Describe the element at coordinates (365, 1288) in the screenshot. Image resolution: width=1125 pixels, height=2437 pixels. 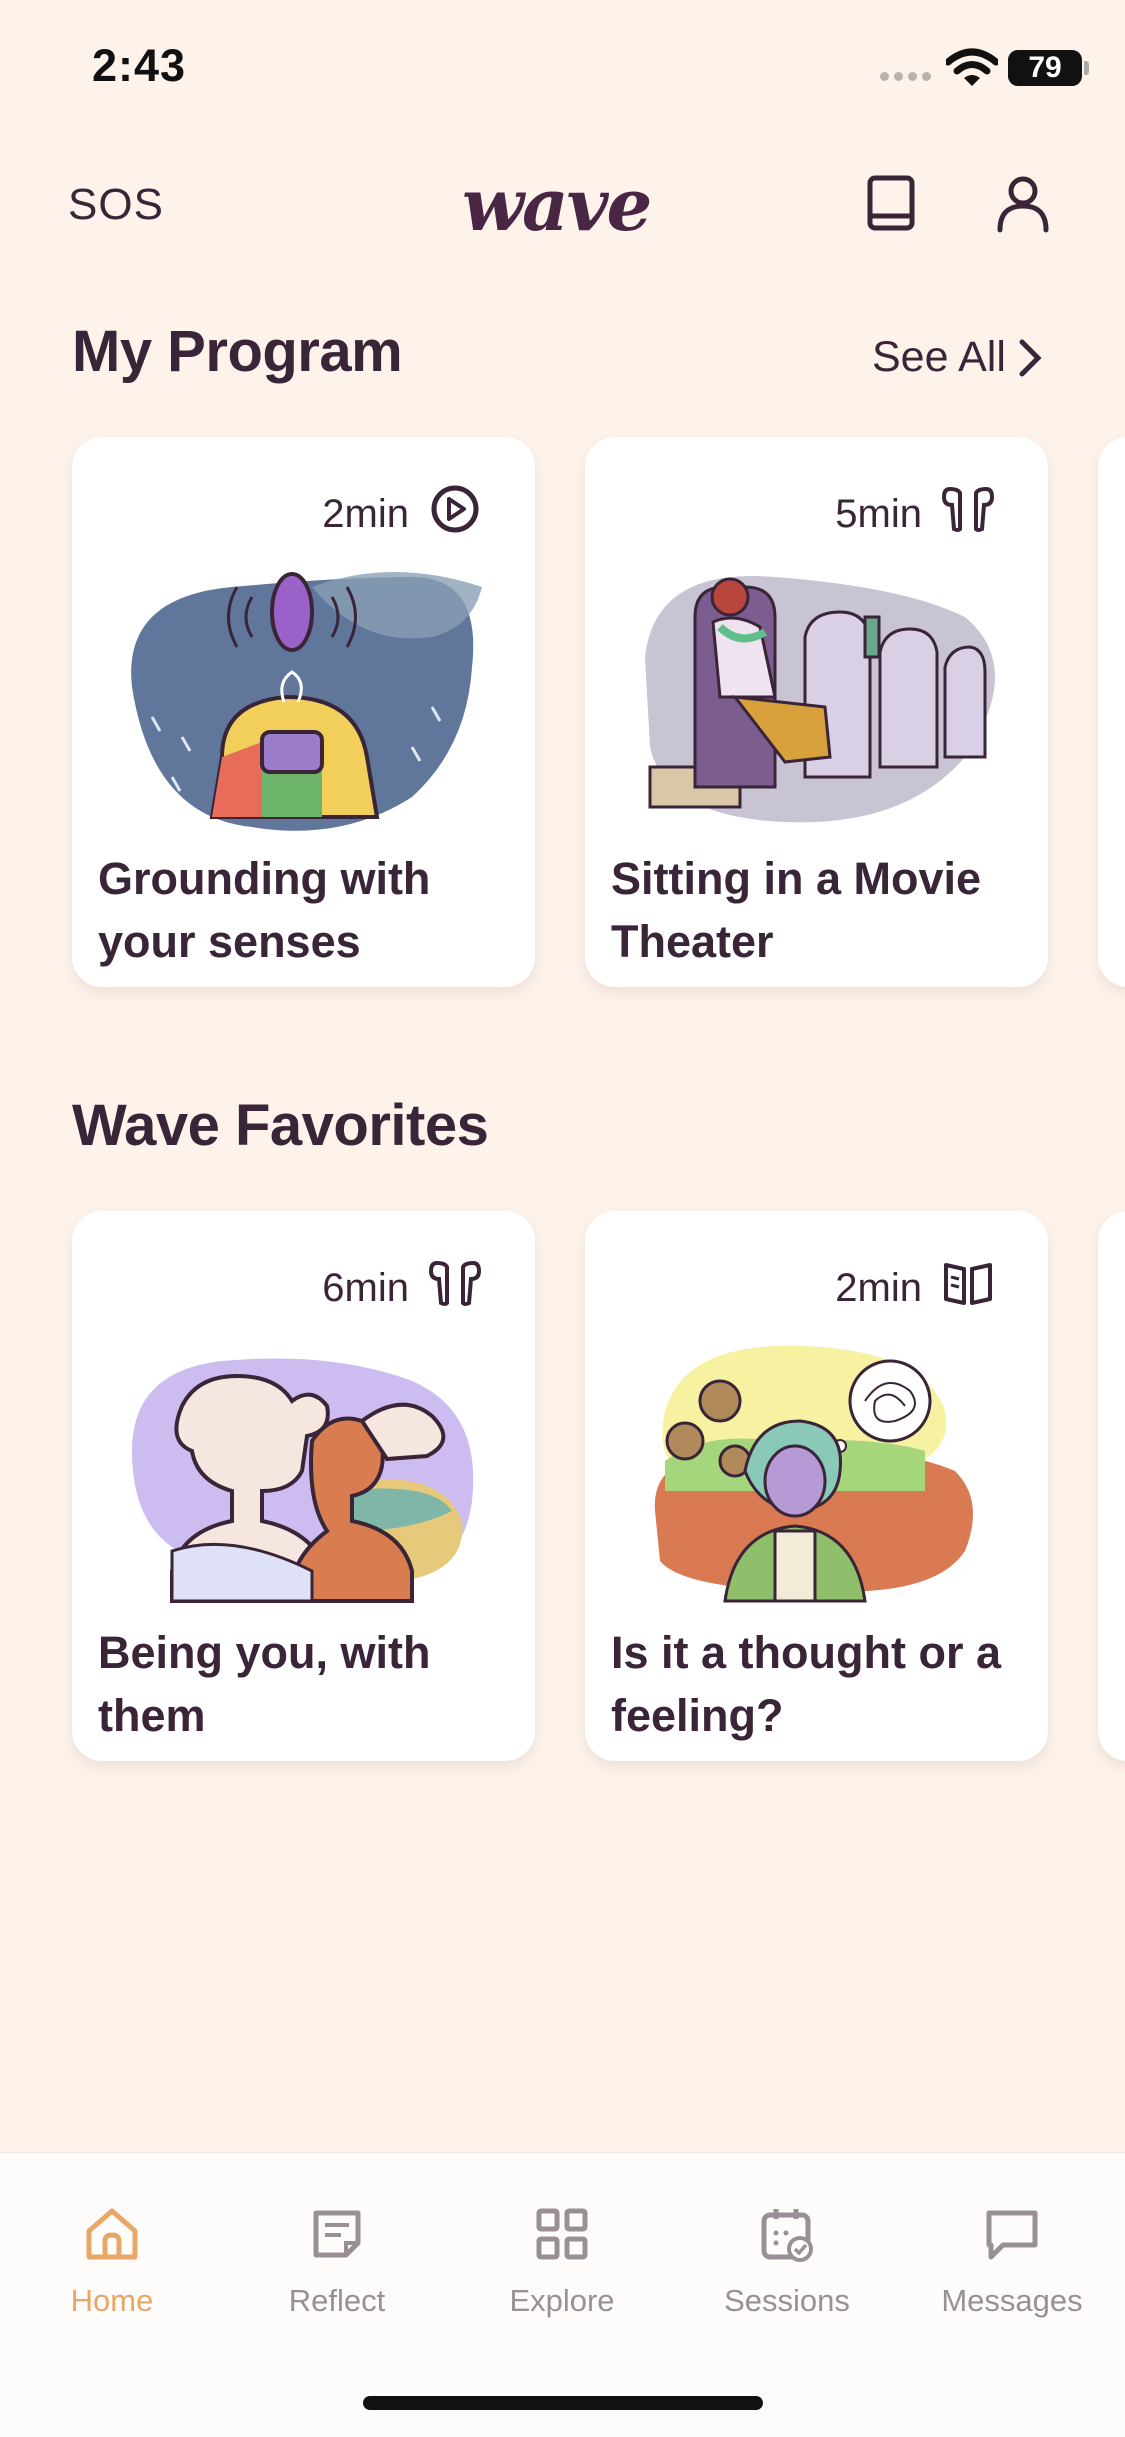
I see `card-duration: 6min` at that location.